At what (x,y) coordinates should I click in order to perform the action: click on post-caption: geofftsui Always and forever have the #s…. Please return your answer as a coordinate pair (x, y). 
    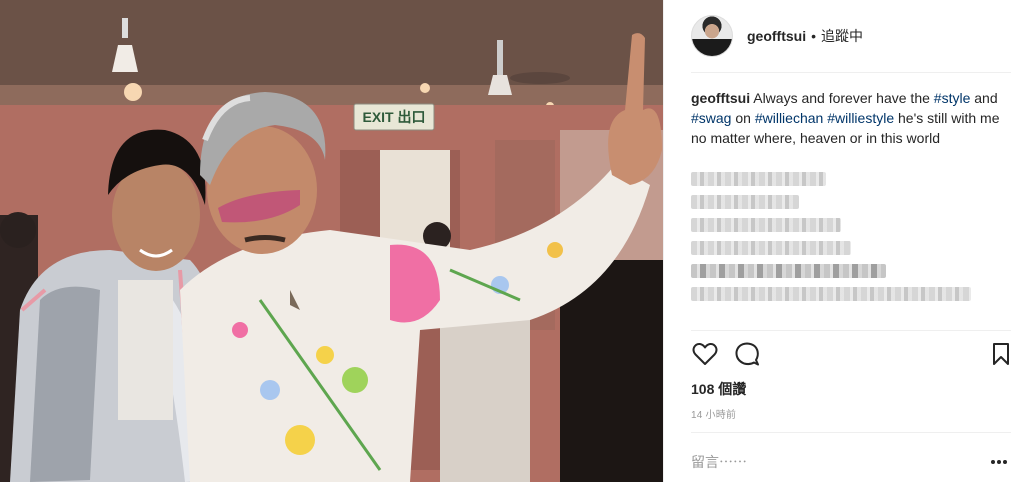
    Looking at the image, I should click on (848, 118).